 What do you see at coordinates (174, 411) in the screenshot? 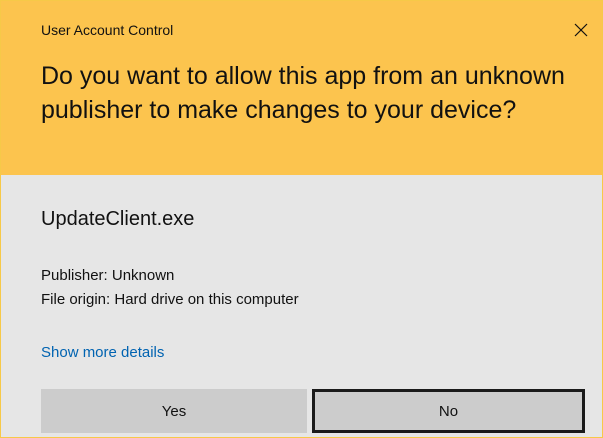
I see `yes-button: Yes` at bounding box center [174, 411].